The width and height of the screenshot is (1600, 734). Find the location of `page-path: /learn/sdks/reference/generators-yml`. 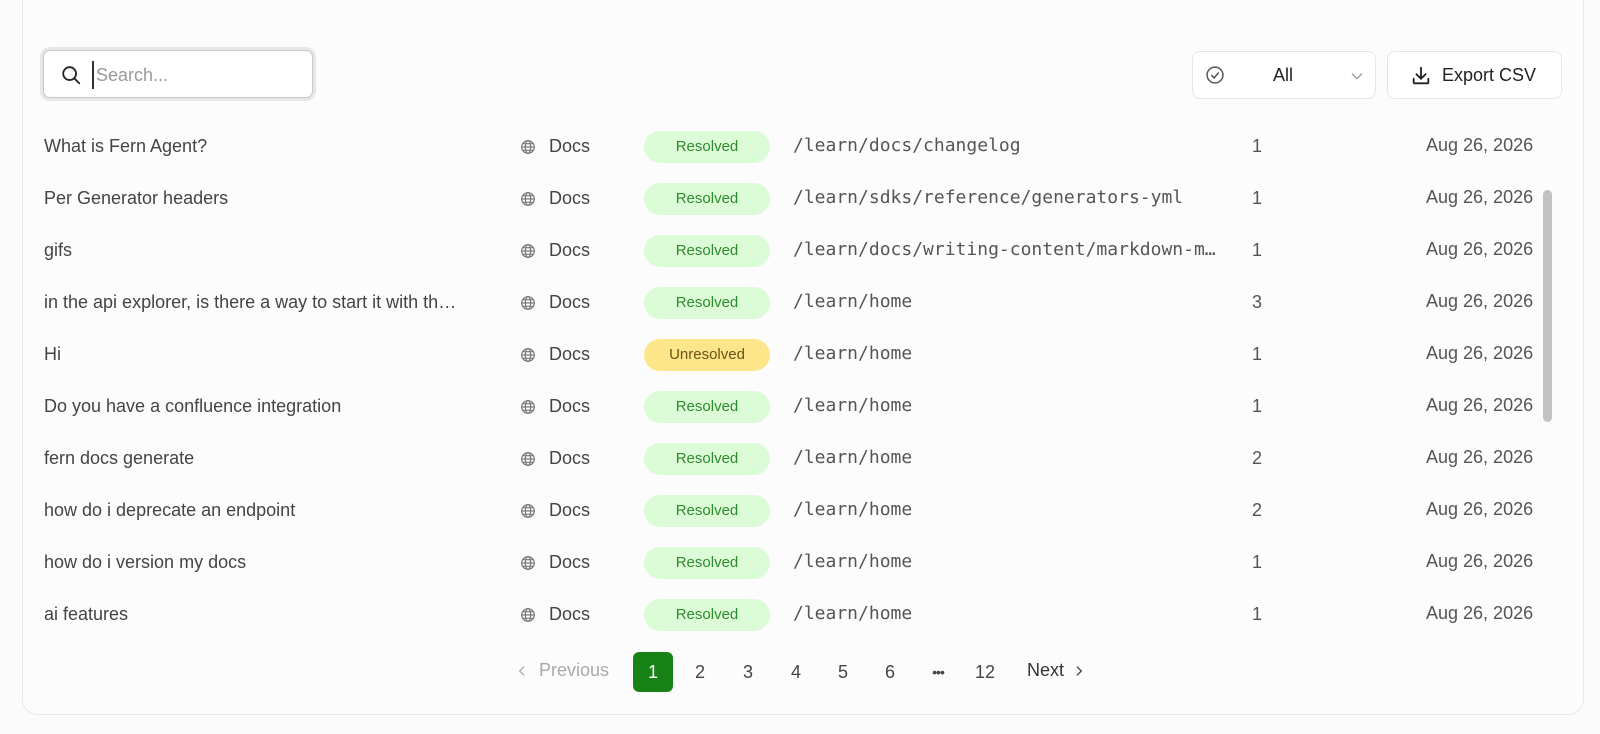

page-path: /learn/sdks/reference/generators-yml is located at coordinates (988, 197).